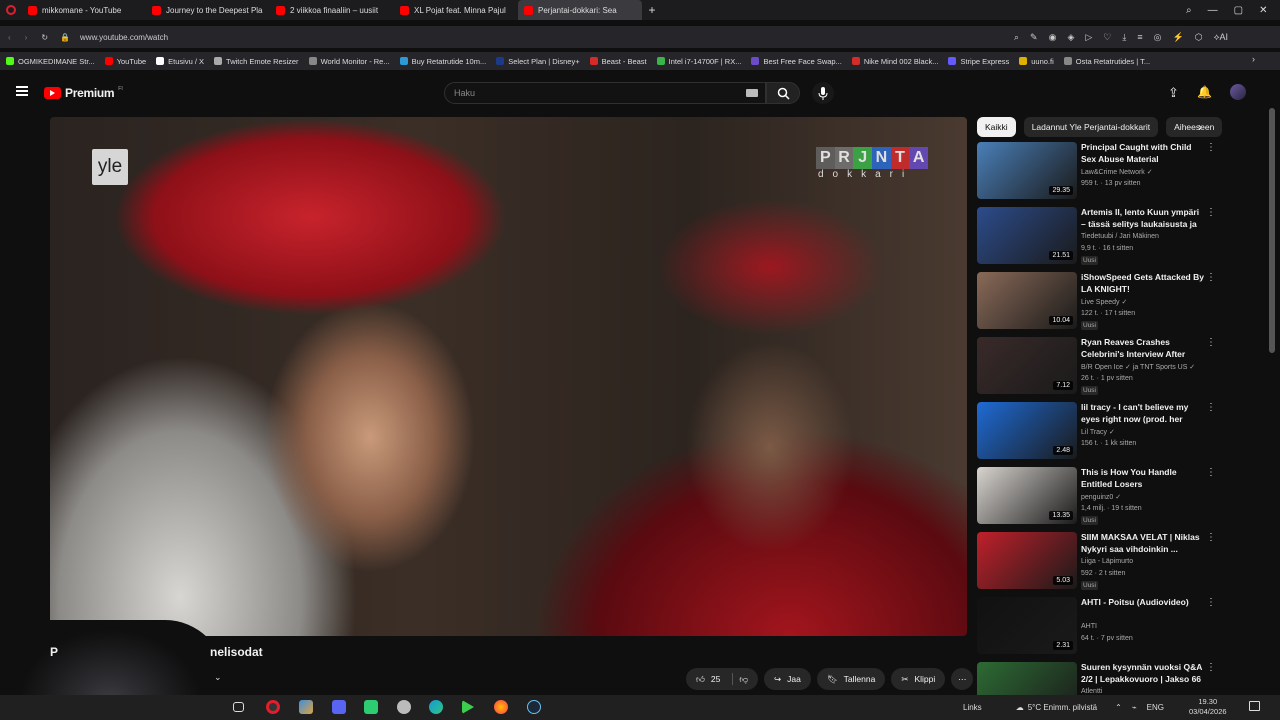 Image resolution: width=1280 pixels, height=720 pixels. I want to click on bookmark-item: YouTube, so click(125, 61).